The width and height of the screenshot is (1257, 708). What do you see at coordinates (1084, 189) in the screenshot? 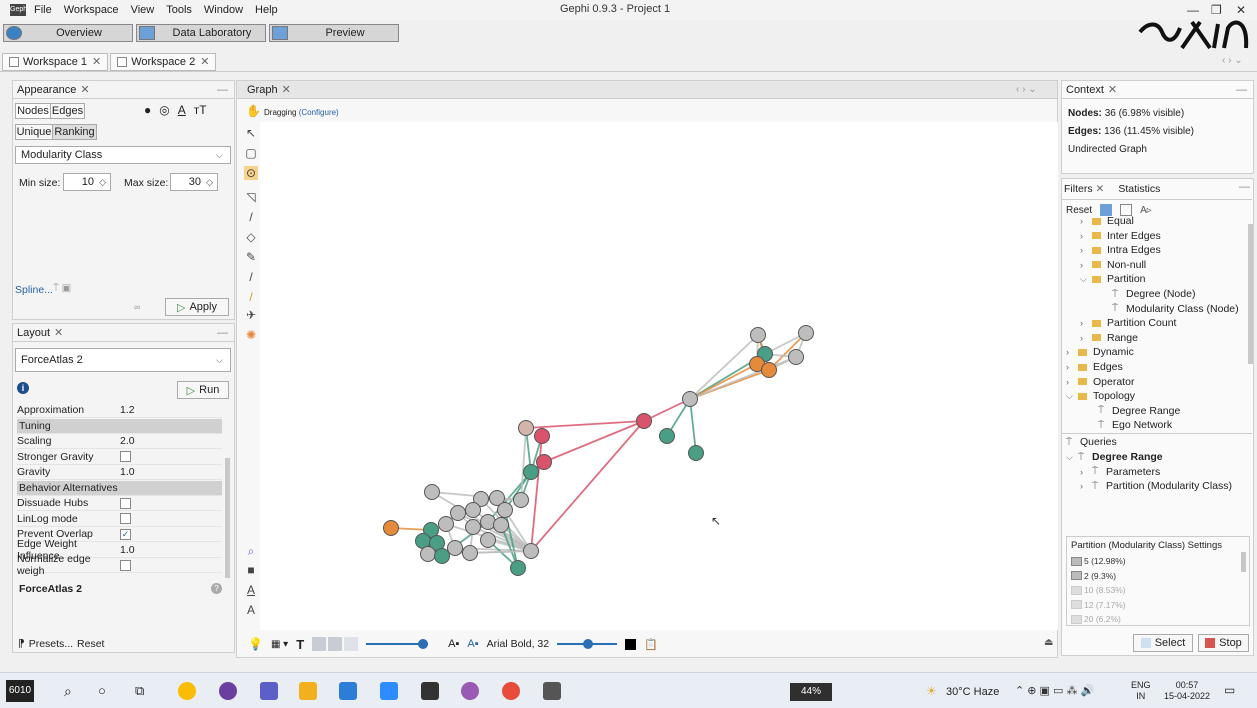
I see `tab-filters: Filters ✕` at bounding box center [1084, 189].